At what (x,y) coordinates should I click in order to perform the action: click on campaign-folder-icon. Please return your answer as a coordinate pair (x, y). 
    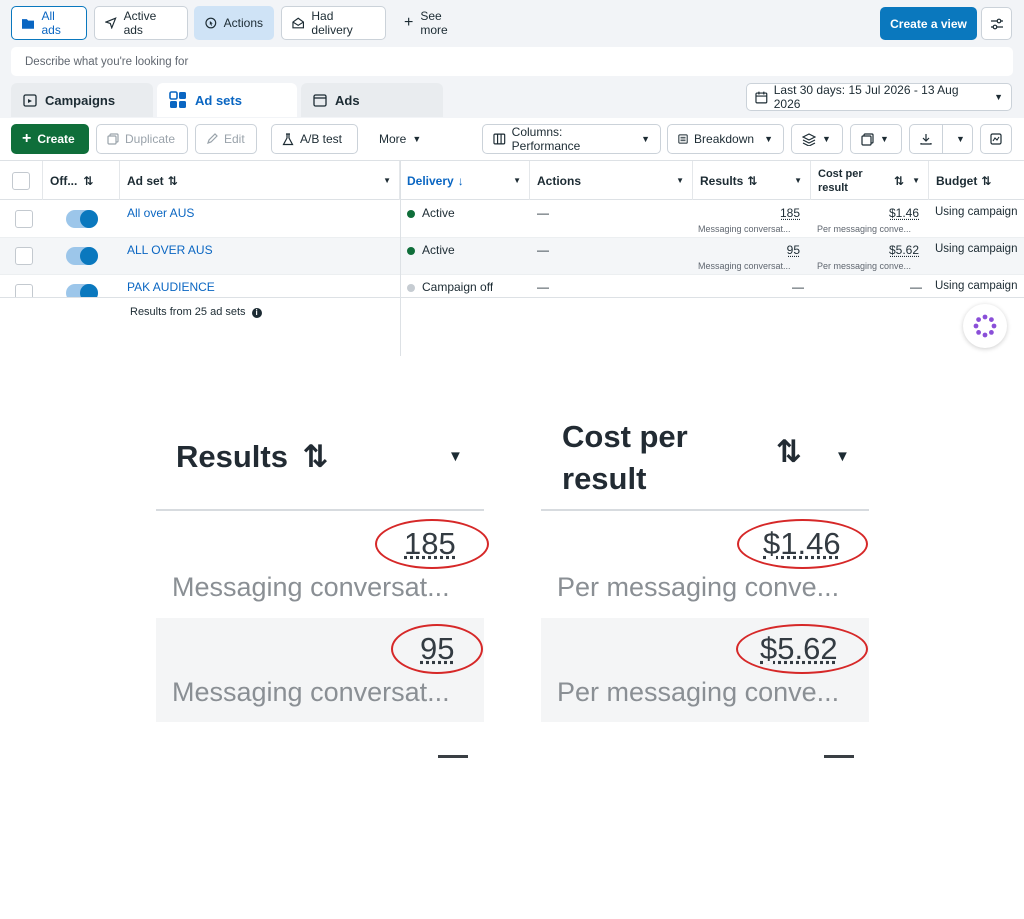
    Looking at the image, I should click on (30, 100).